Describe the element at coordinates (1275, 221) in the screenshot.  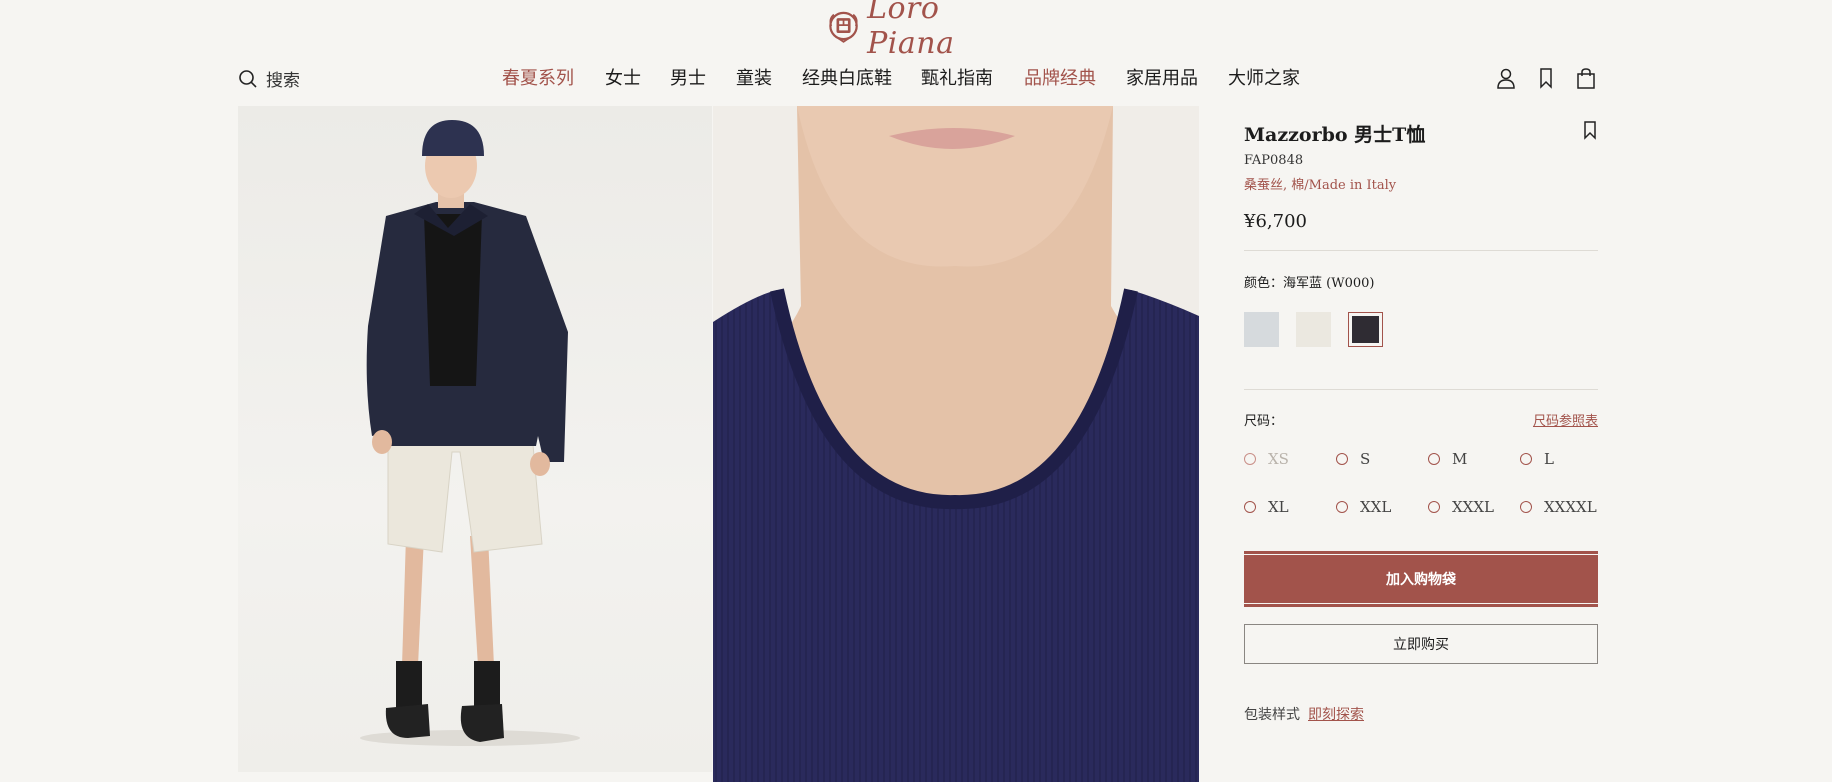
I see `product-price: ¥6,700` at that location.